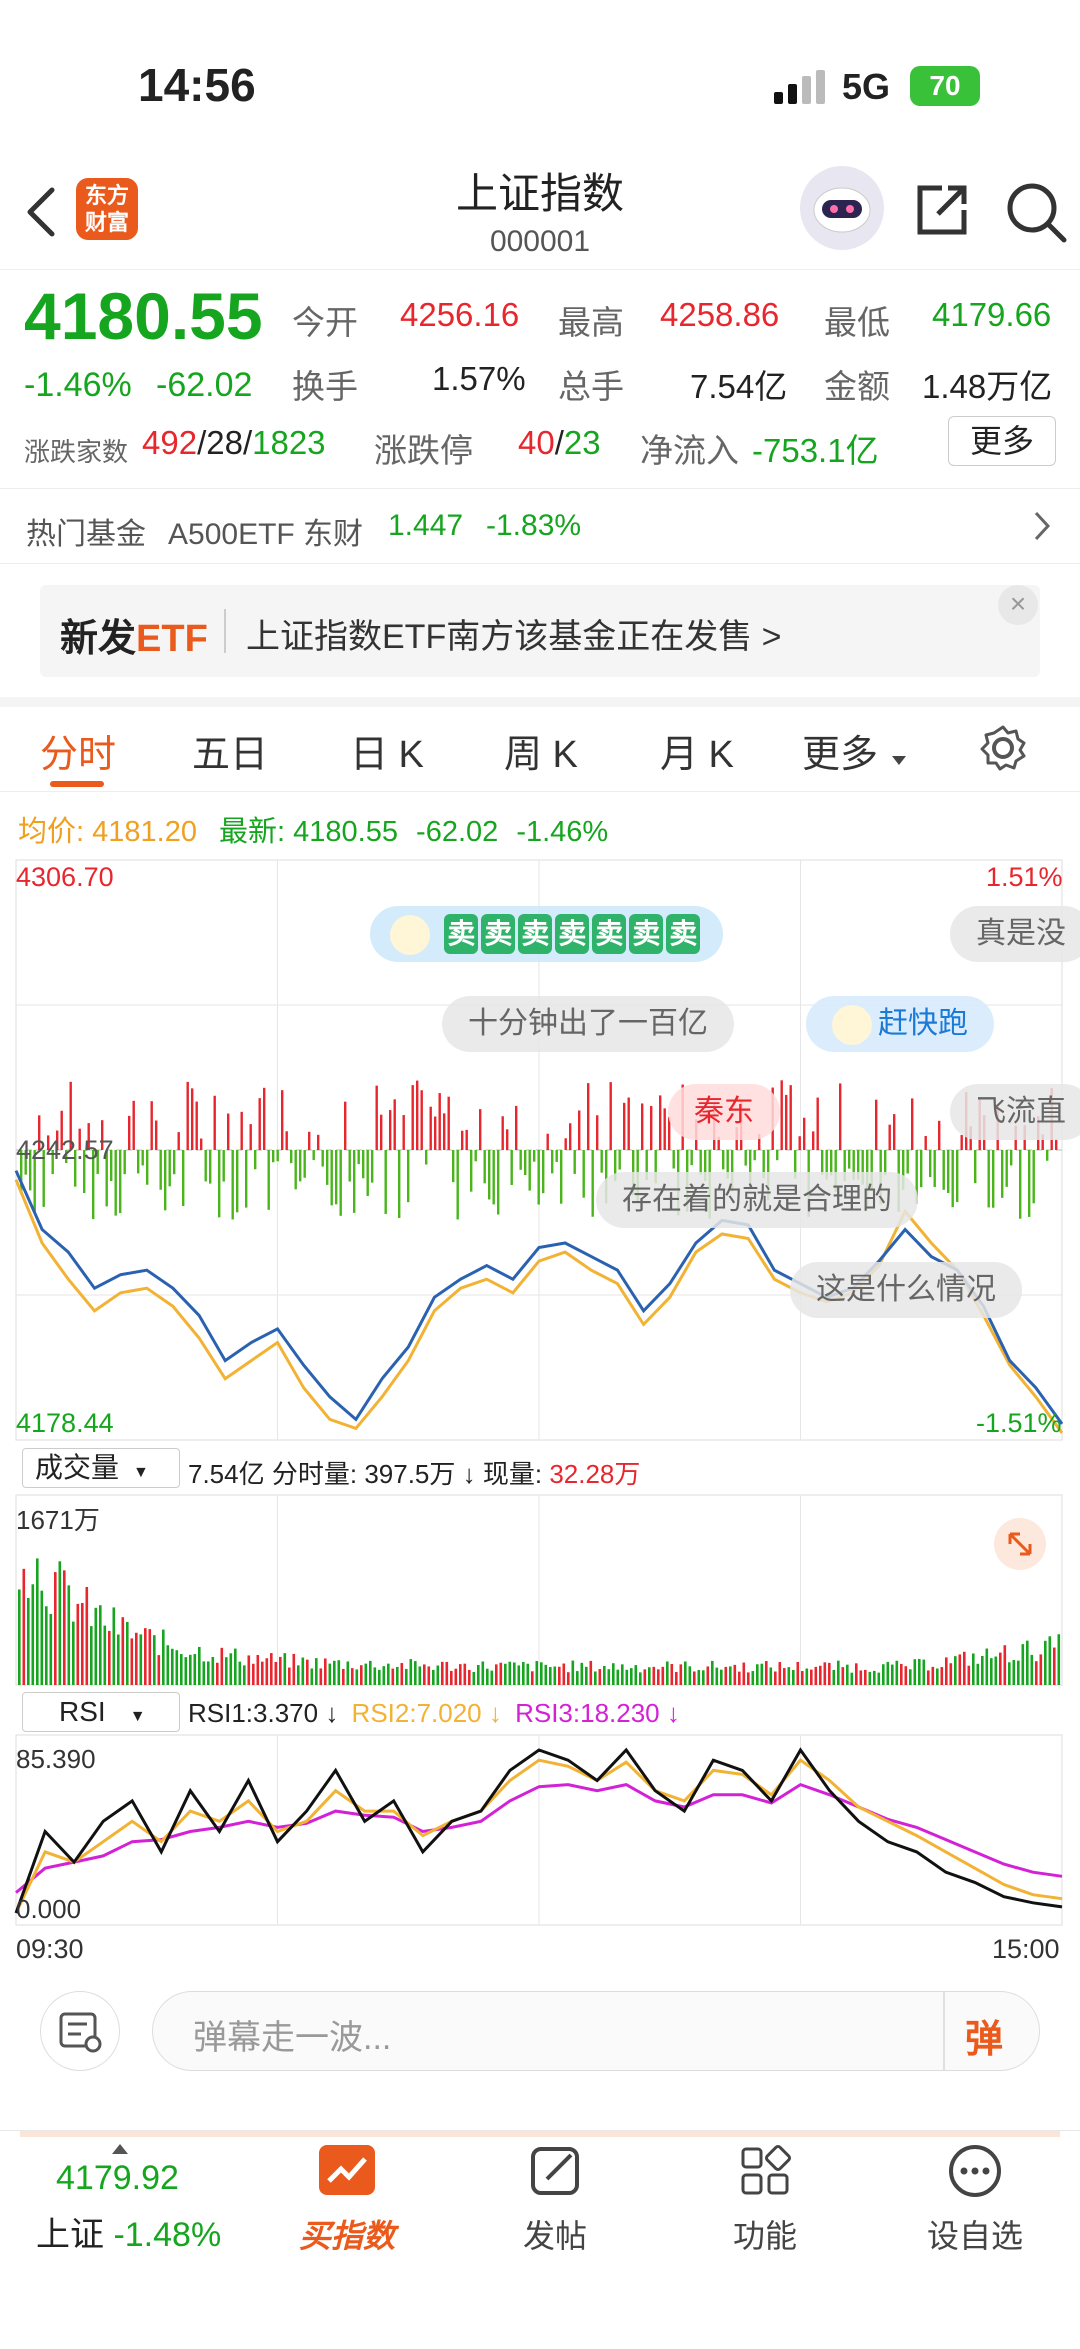 This screenshot has height=2349, width=1080. Describe the element at coordinates (1036, 214) in the screenshot. I see `search-icon` at that location.